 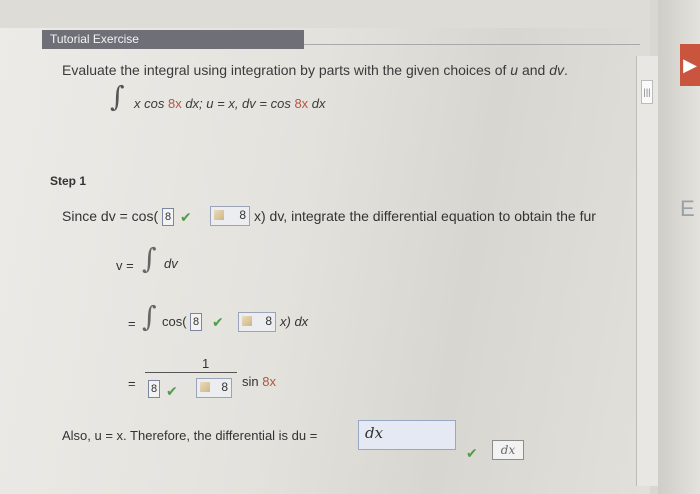 I want to click on answer-box-denominator-1: 8, so click(x=154, y=389).